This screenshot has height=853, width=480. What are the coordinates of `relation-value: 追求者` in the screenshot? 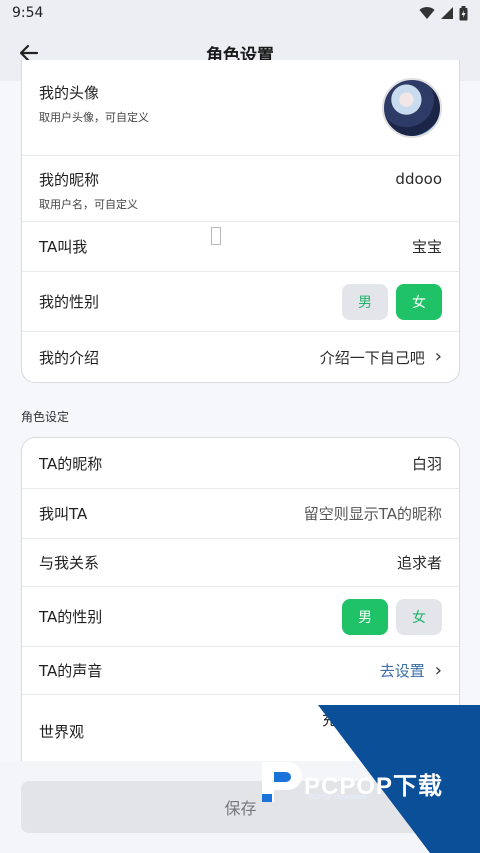 It's located at (419, 563).